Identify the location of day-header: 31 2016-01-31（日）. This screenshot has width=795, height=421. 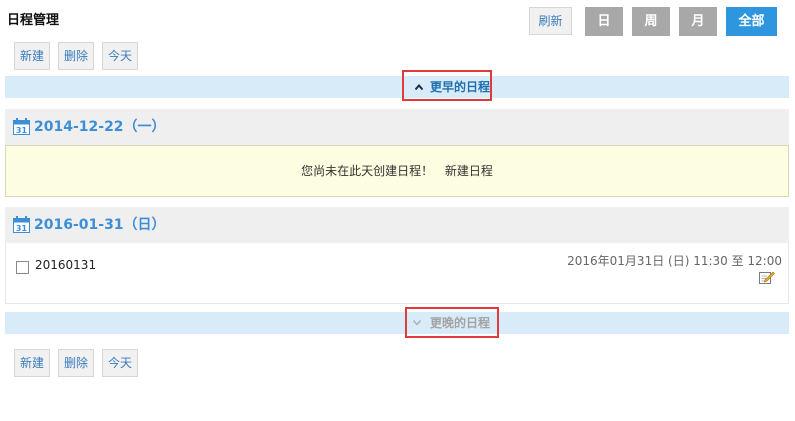
(397, 225).